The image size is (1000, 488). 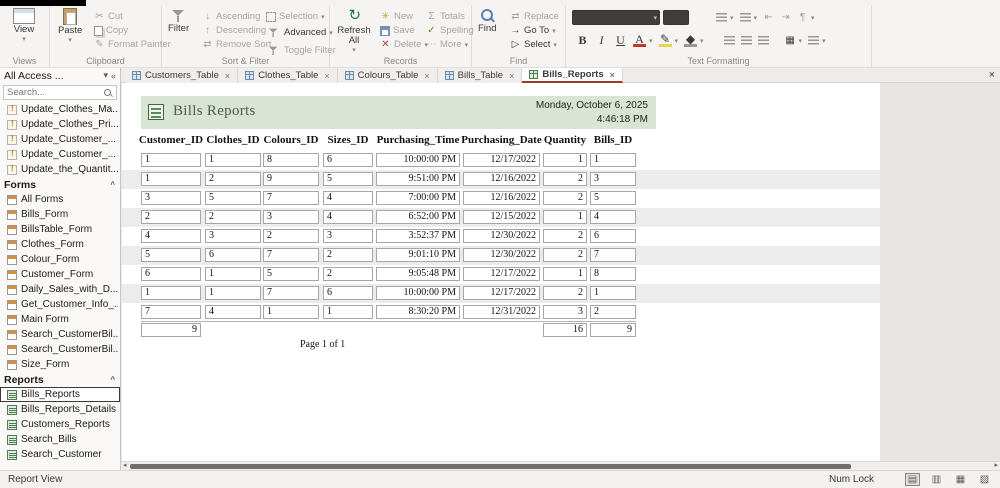 What do you see at coordinates (668, 40) in the screenshot?
I see `highlight-button: ✎ ▾` at bounding box center [668, 40].